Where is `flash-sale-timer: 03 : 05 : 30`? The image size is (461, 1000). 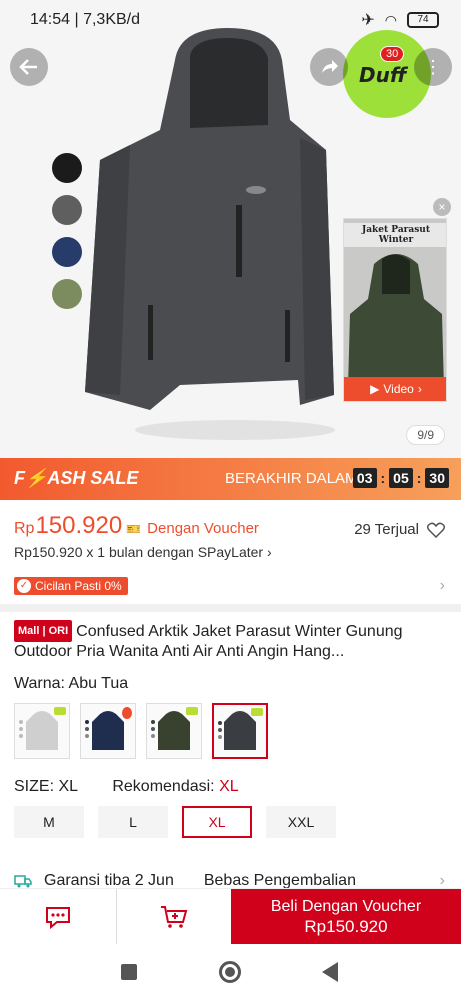 flash-sale-timer: 03 : 05 : 30 is located at coordinates (400, 478).